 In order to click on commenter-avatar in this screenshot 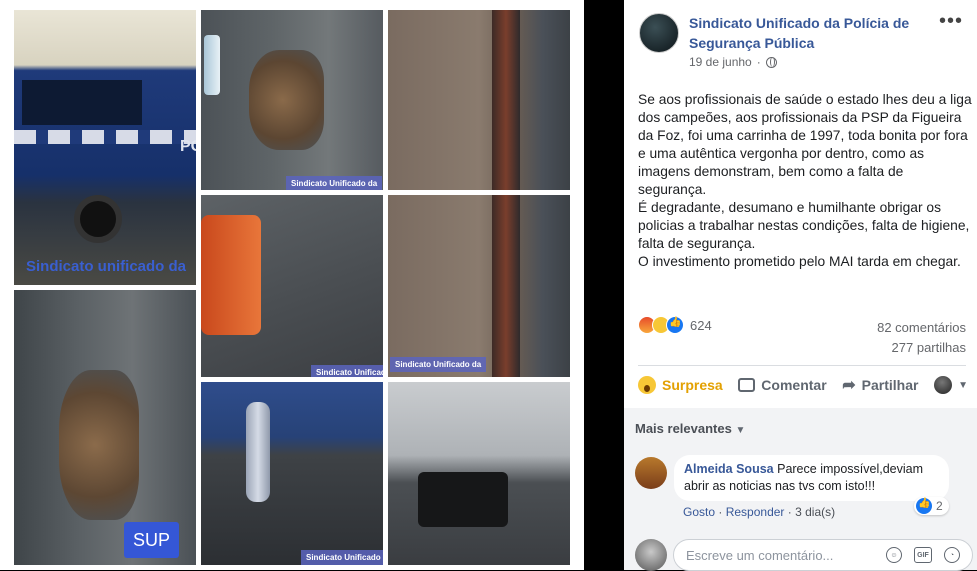, I will do `click(651, 473)`.